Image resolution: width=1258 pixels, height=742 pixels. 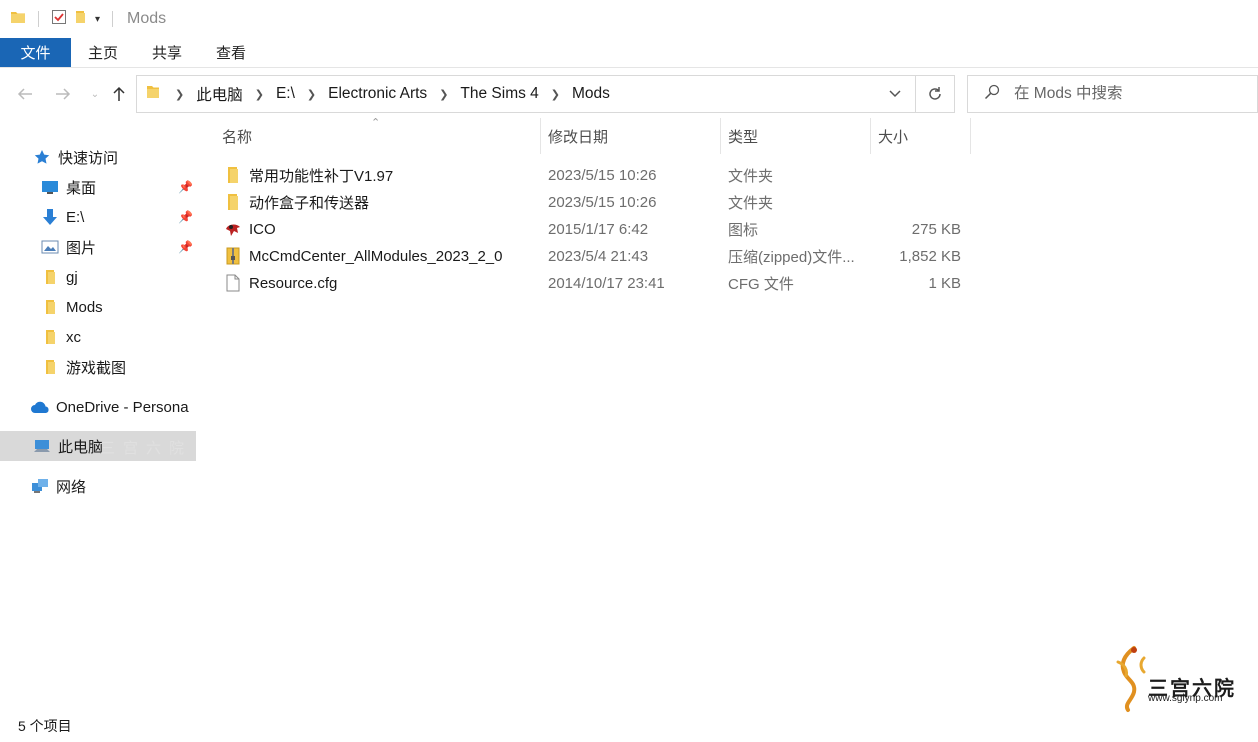 What do you see at coordinates (97, 19) in the screenshot?
I see `customize-dropdown-icon: ▾` at bounding box center [97, 19].